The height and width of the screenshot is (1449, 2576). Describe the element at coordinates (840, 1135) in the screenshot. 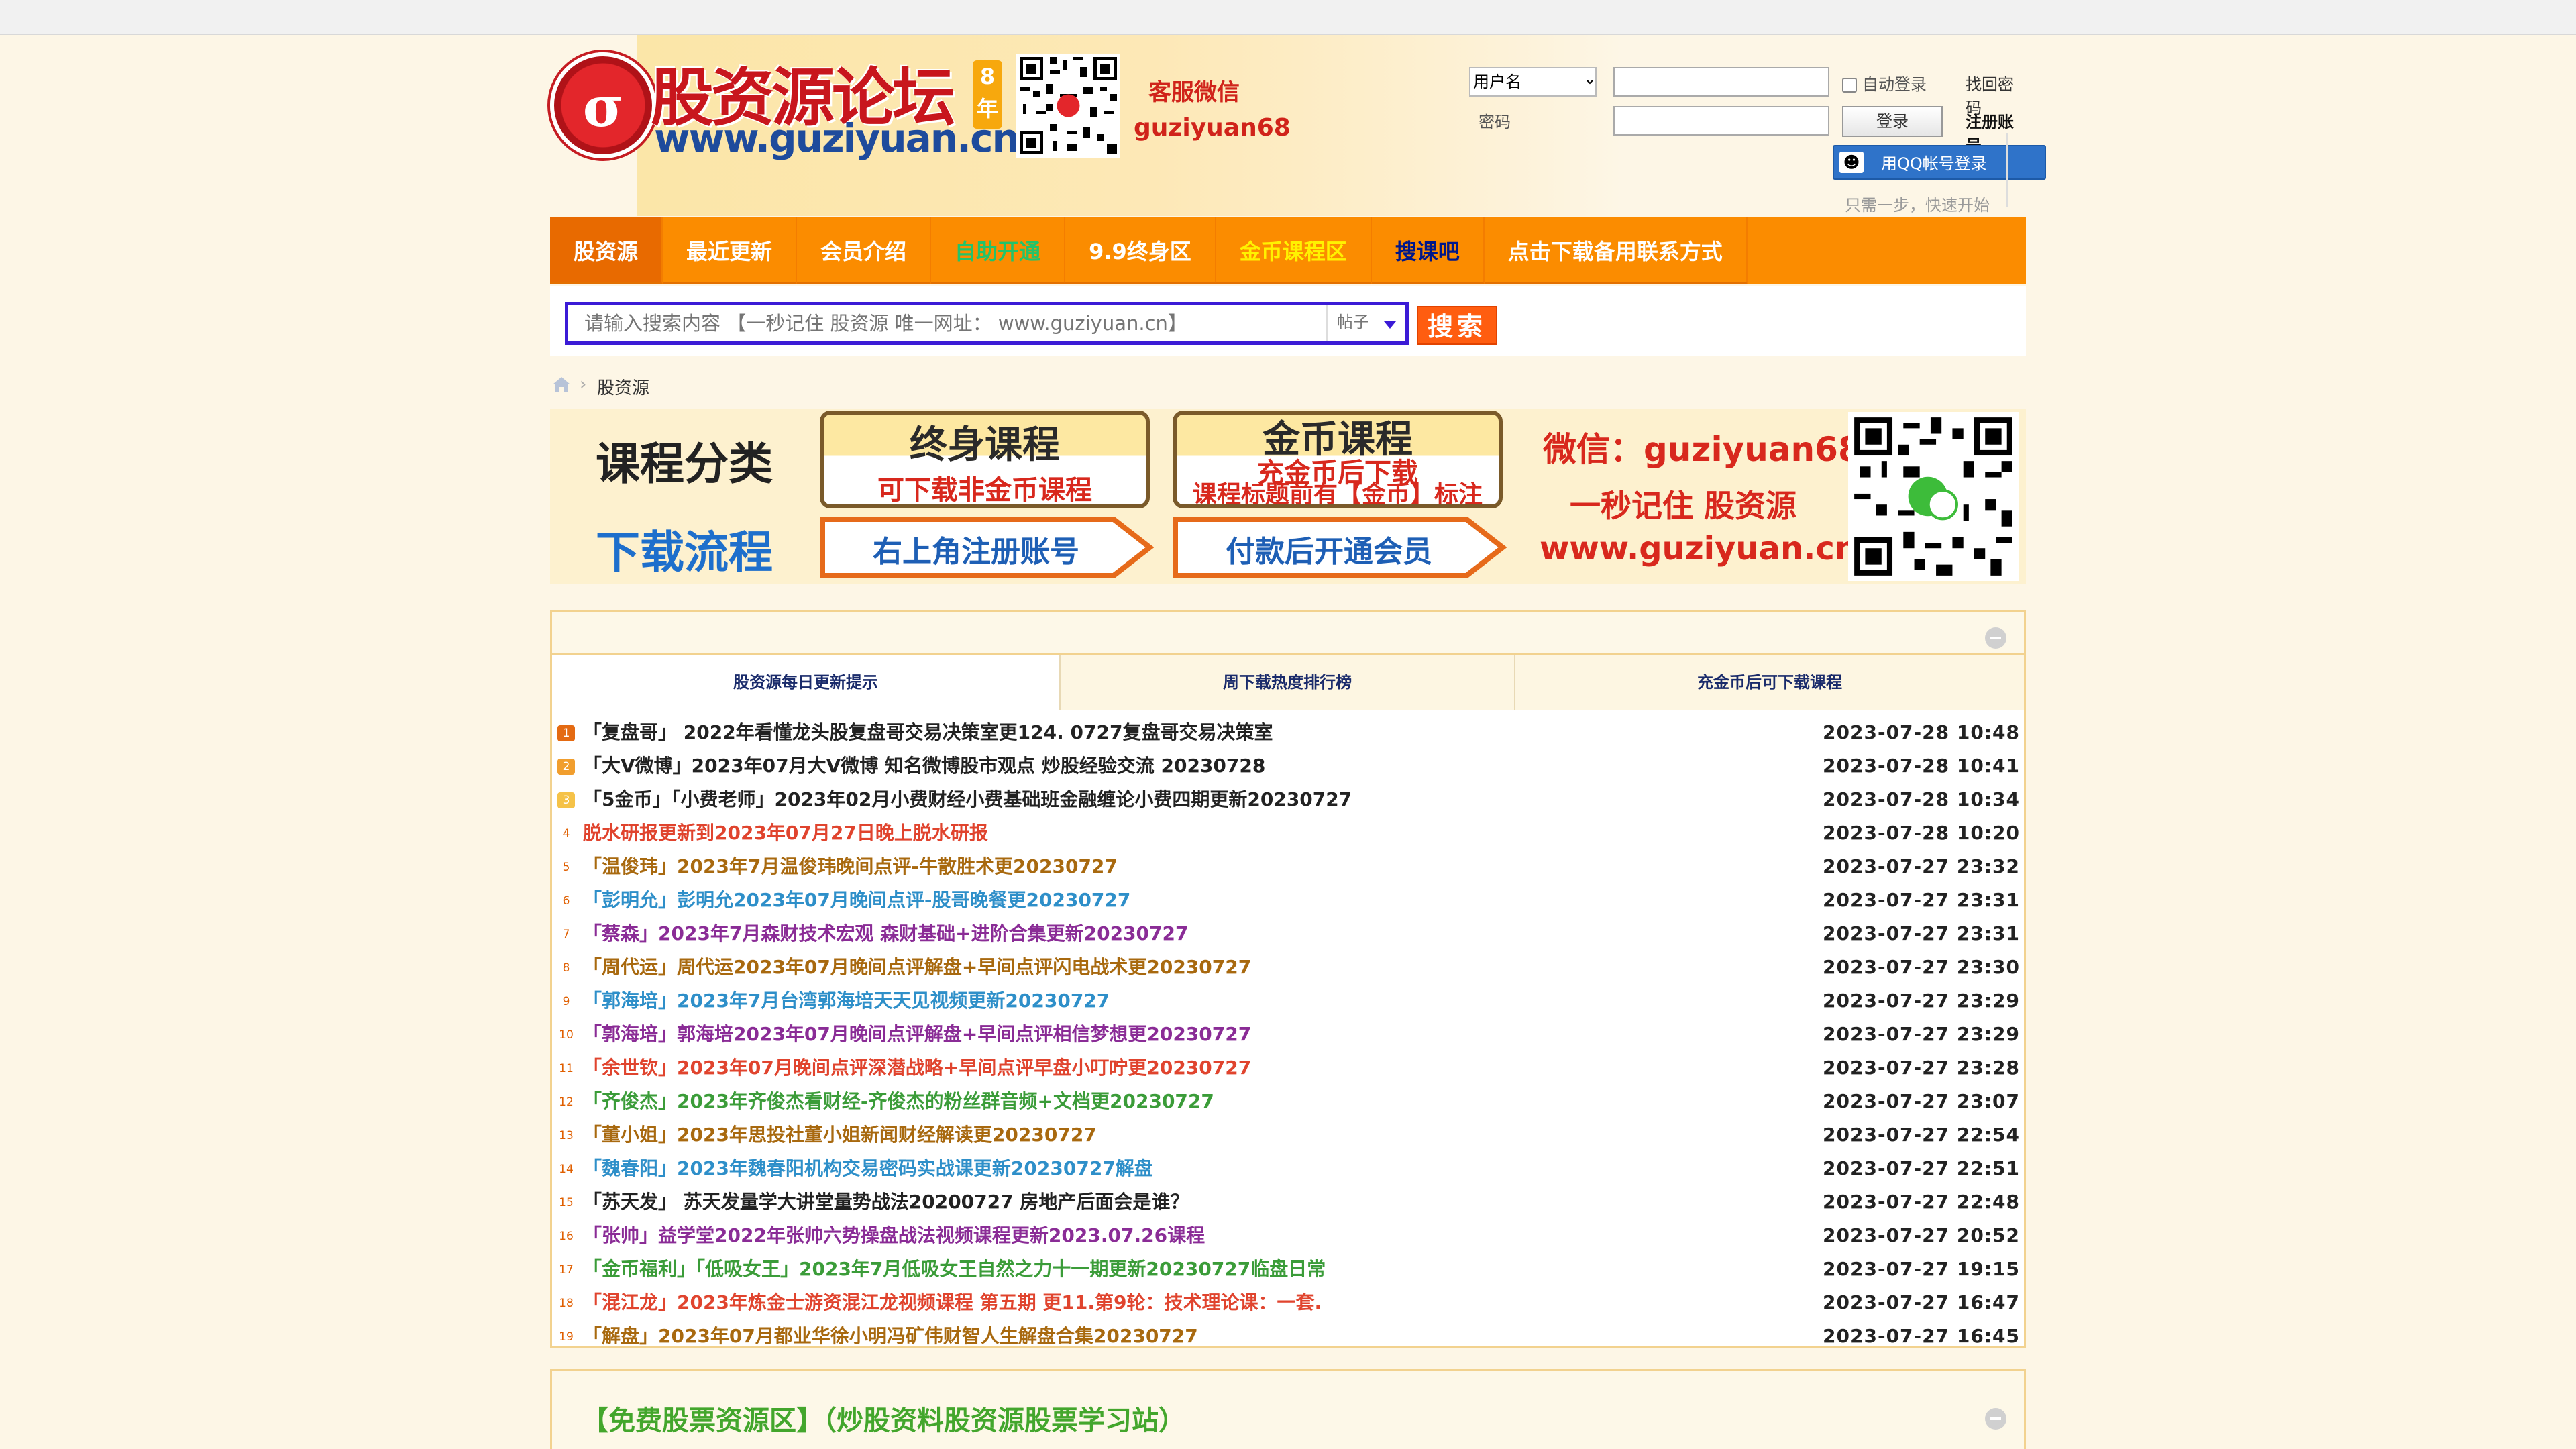

I see `thread-title-link: 「董小姐」2023年思投社董小姐新闻财经解读更20230727` at that location.